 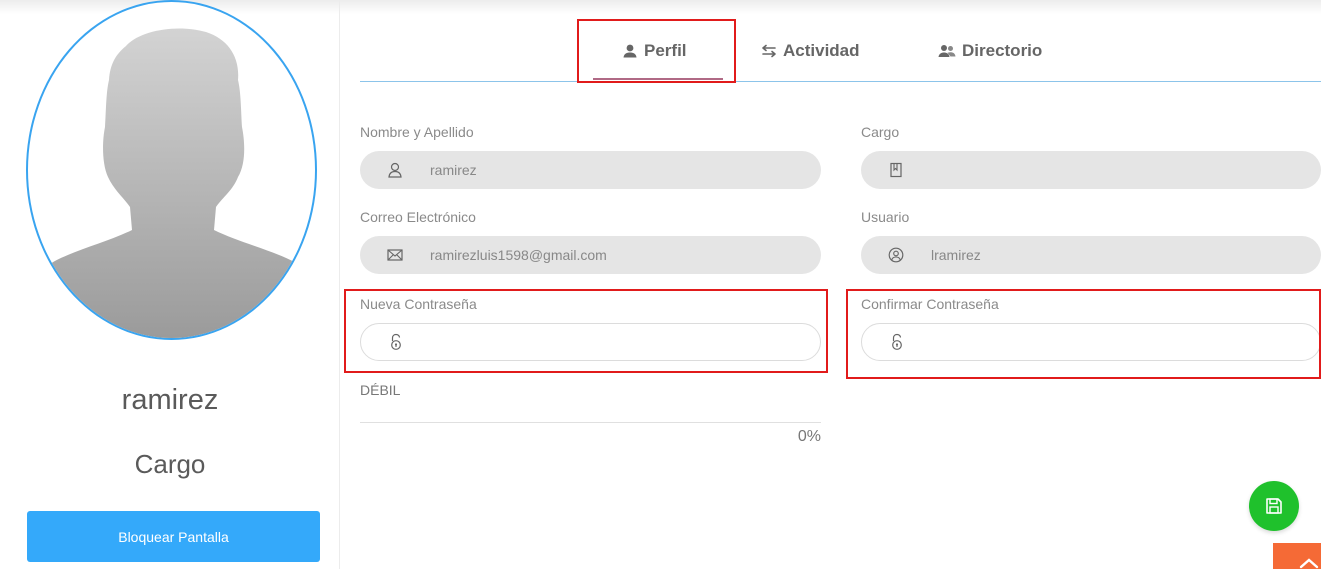 I want to click on people-icon, so click(x=947, y=51).